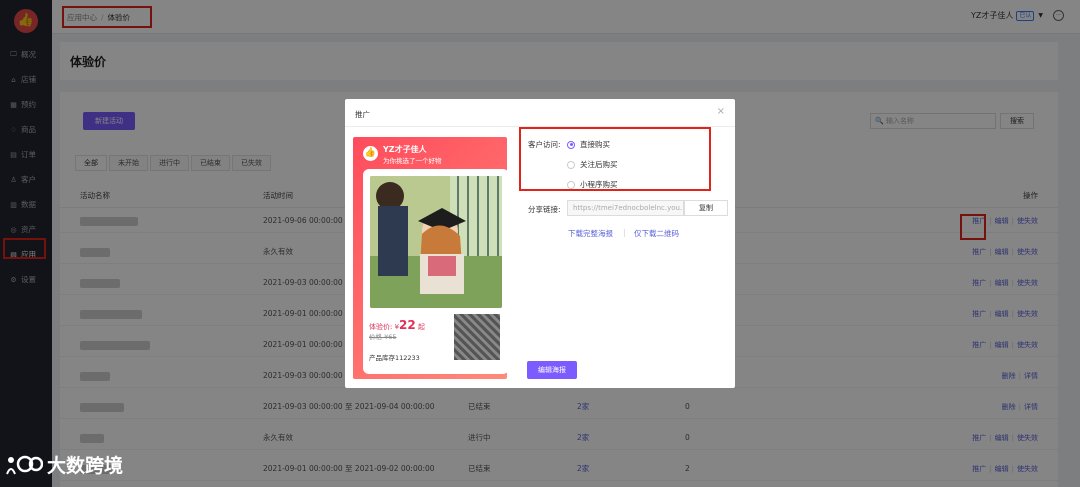 The width and height of the screenshot is (1080, 487). I want to click on download-poster-link: 下载完整海报, so click(590, 233).